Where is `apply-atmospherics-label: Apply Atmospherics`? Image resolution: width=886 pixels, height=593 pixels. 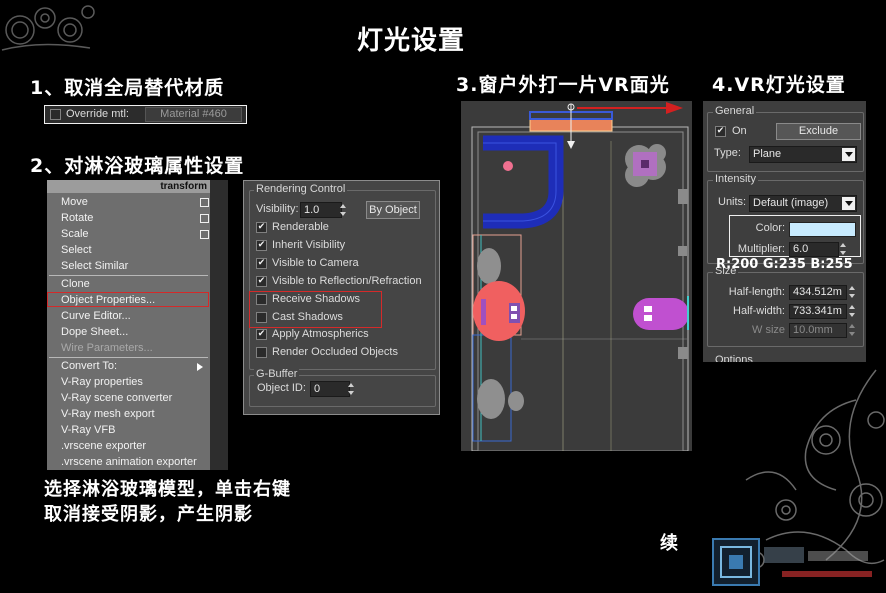
apply-atmospherics-label: Apply Atmospherics is located at coordinates (320, 334).